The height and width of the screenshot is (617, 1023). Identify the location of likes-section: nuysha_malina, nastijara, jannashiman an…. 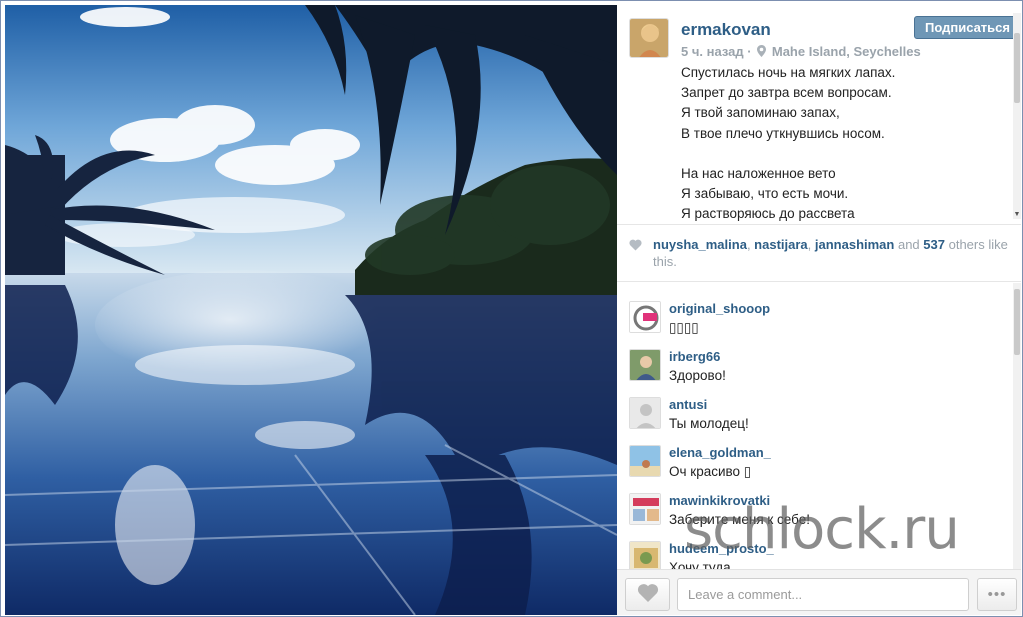
(819, 254).